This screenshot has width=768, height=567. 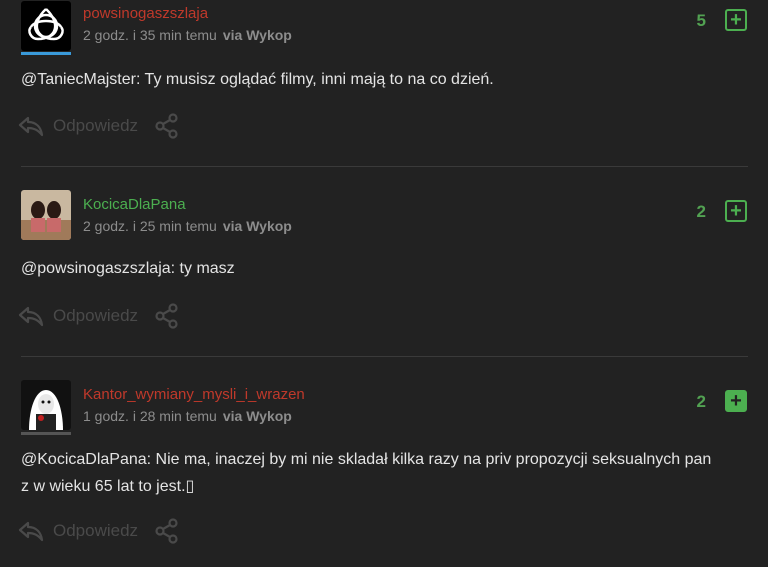 What do you see at coordinates (145, 13) in the screenshot?
I see `comment-username: powsinogaszszlaja` at bounding box center [145, 13].